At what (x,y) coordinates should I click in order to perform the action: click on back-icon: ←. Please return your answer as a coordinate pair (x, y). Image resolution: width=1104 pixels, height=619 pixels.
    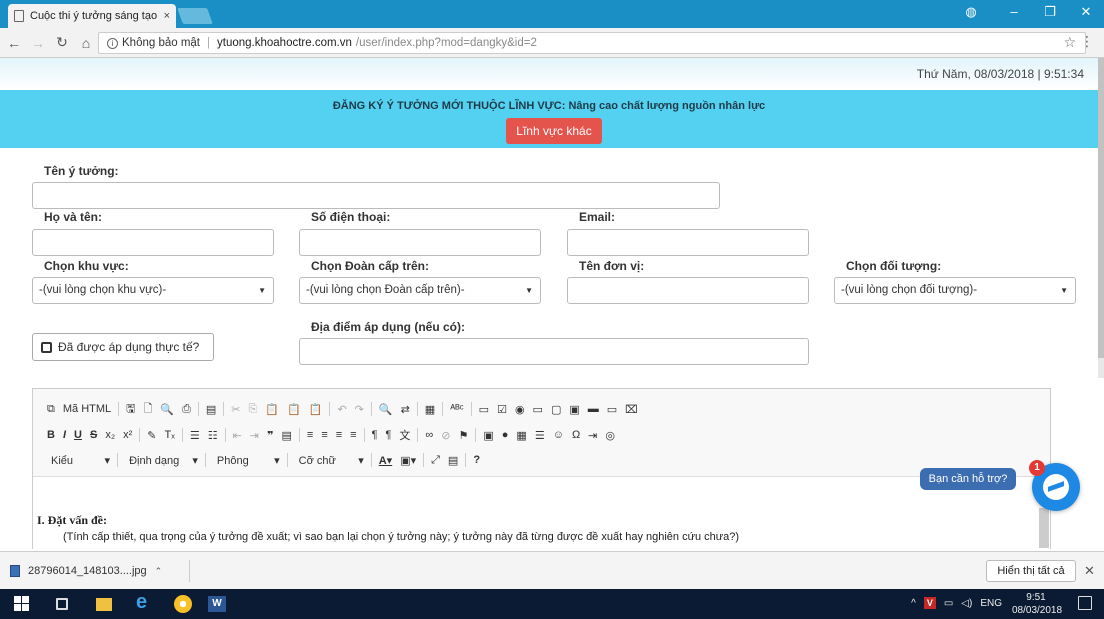
    Looking at the image, I should click on (14, 43).